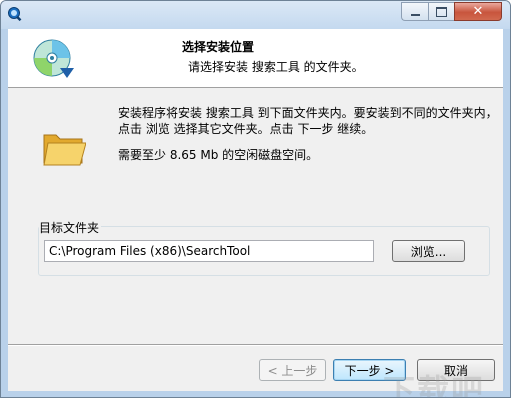 This screenshot has height=398, width=511. What do you see at coordinates (218, 47) in the screenshot?
I see `page-title: 选择安装位置` at bounding box center [218, 47].